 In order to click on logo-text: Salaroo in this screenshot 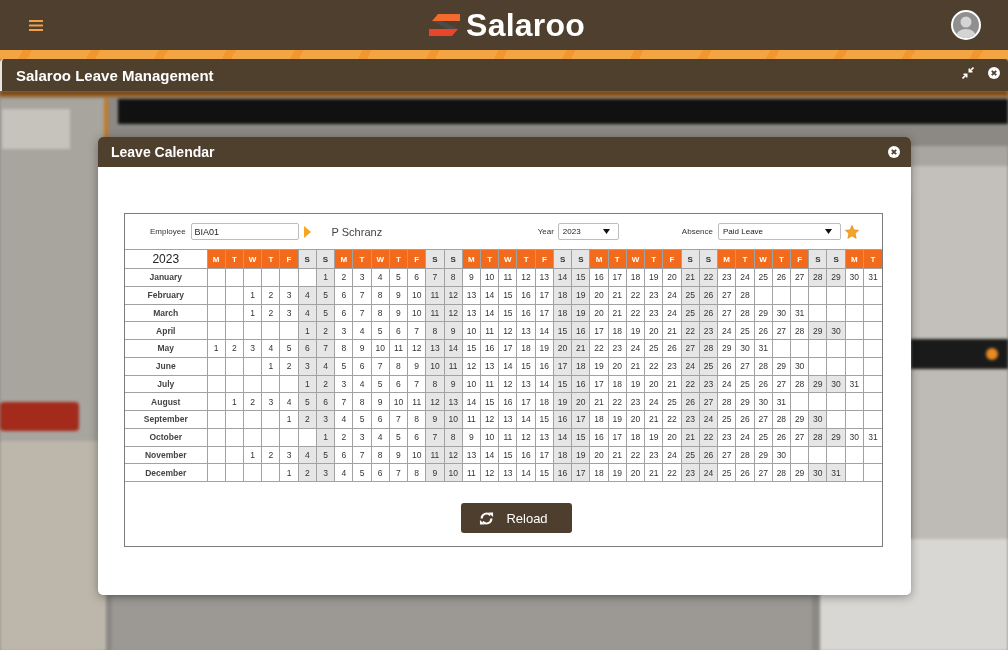, I will do `click(525, 25)`.